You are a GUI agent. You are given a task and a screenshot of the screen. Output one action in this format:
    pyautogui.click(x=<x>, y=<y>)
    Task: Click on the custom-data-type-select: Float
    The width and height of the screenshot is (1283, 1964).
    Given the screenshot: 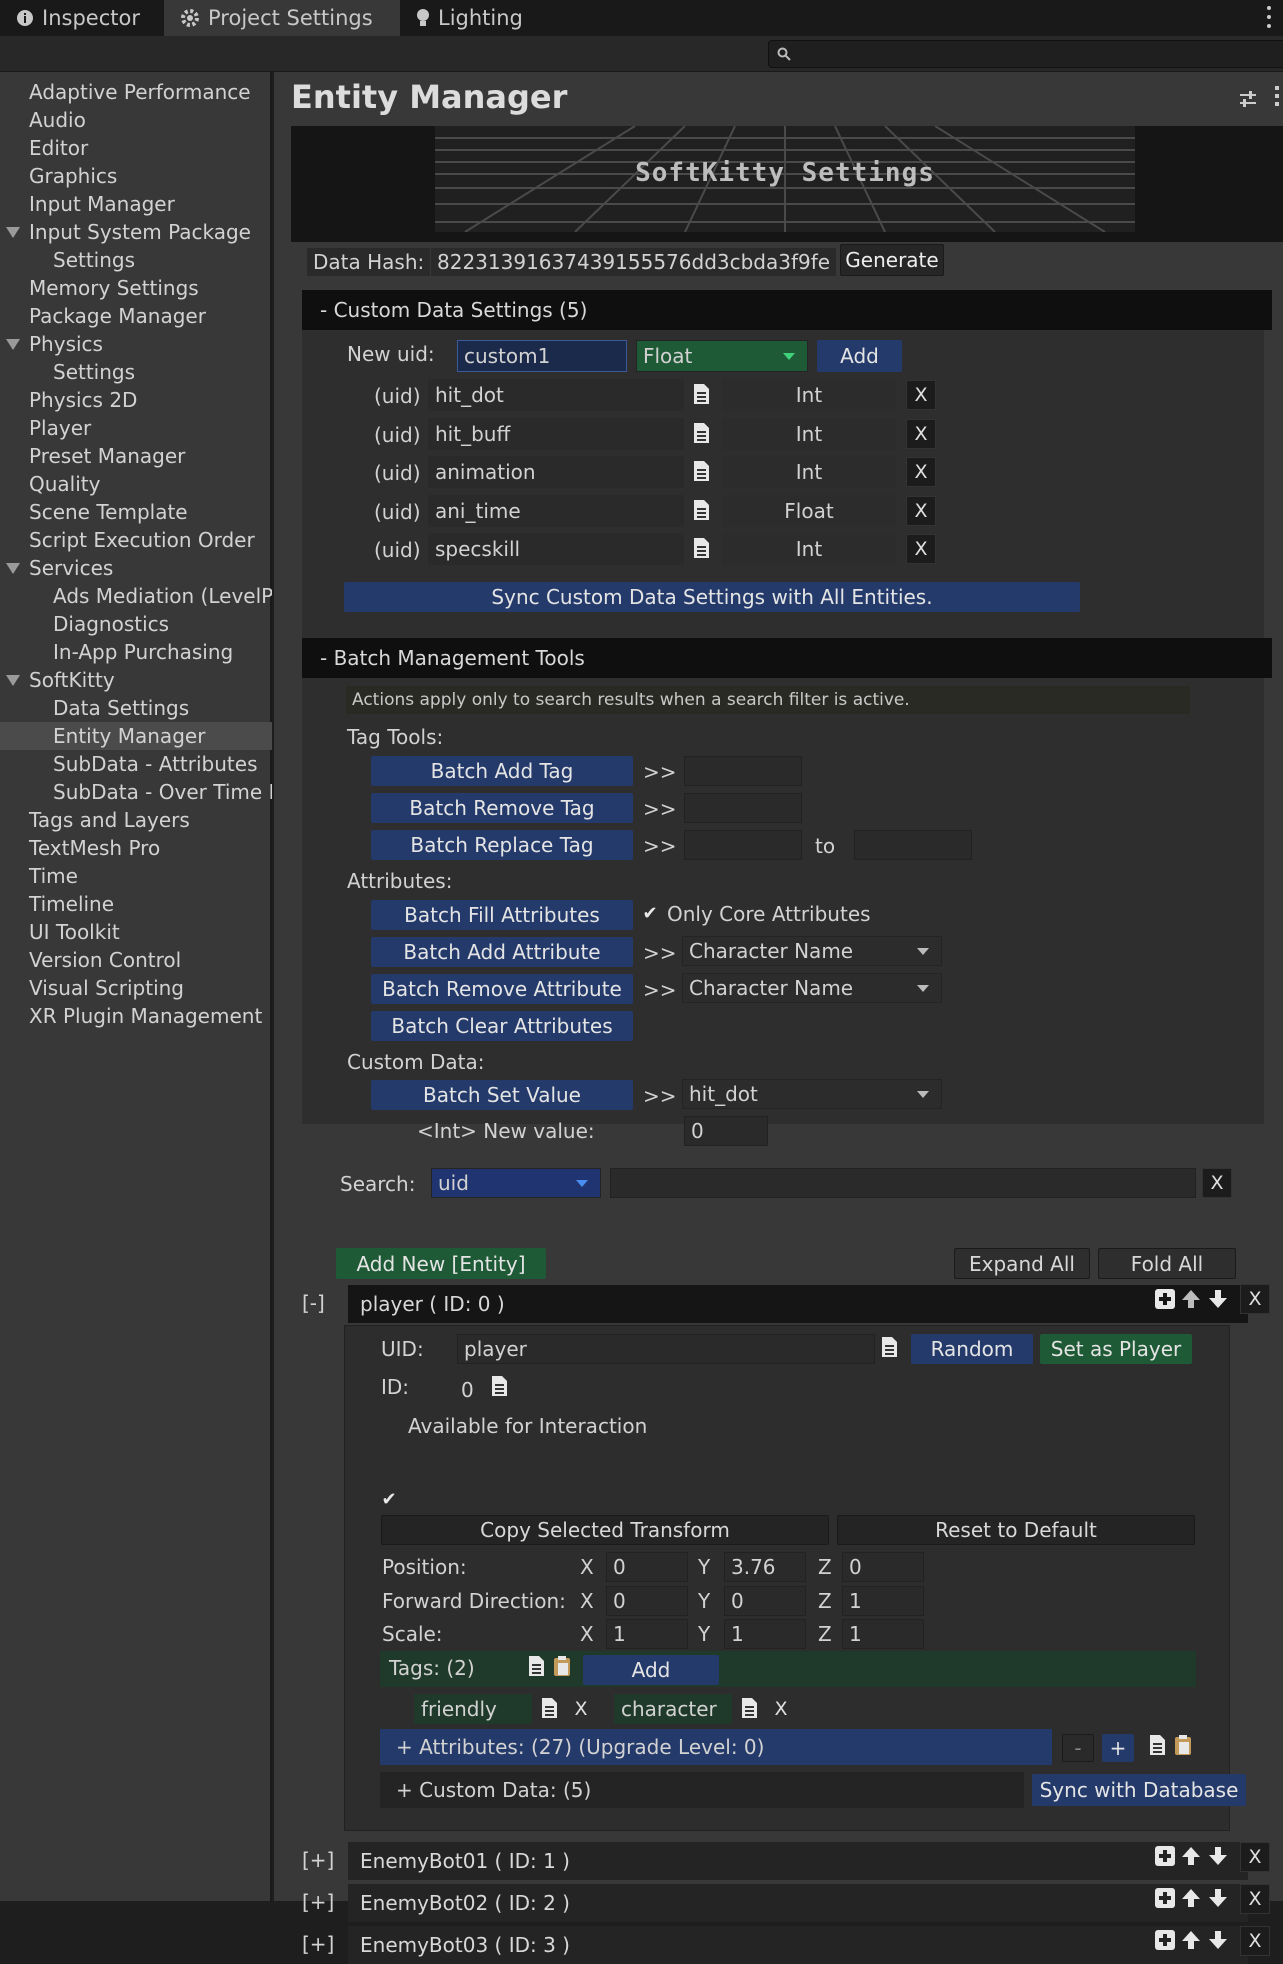 What is the action you would take?
    pyautogui.click(x=809, y=510)
    